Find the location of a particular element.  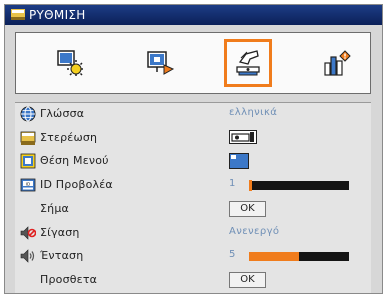

signal-ok-button: OK is located at coordinates (247, 209).